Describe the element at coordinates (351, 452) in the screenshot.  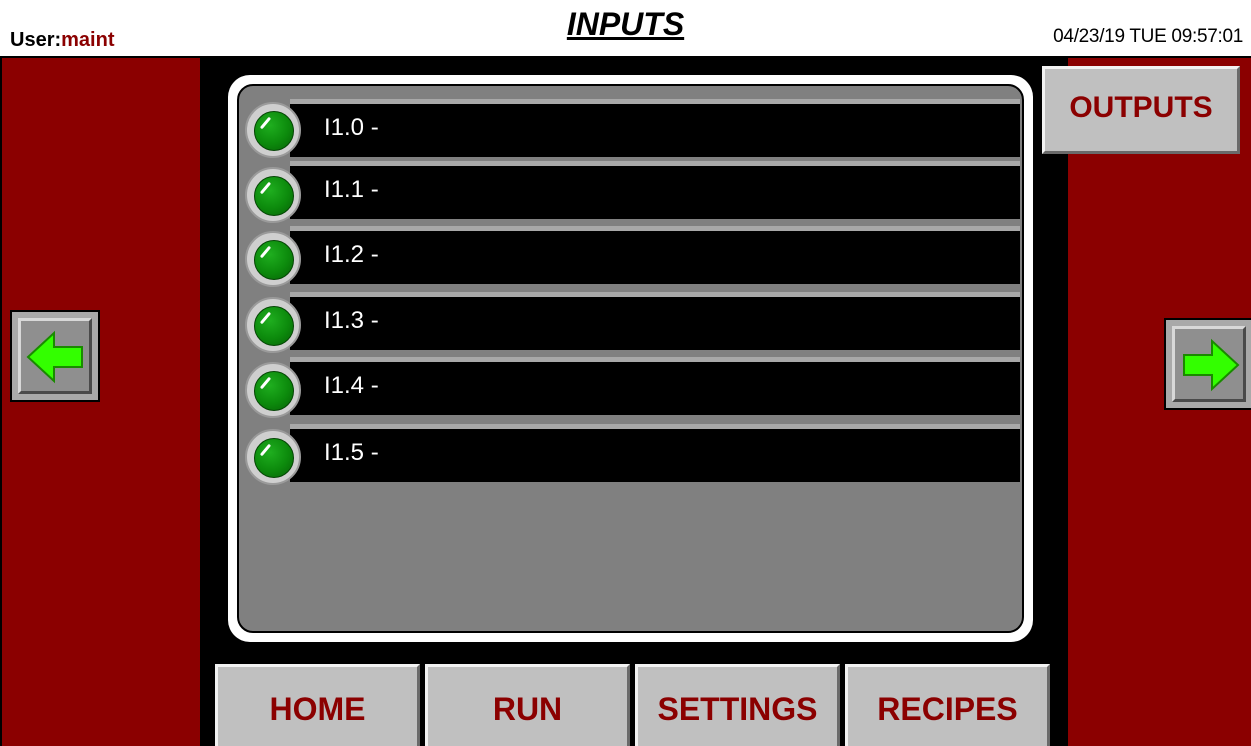
I see `input-label: I1.5 -` at that location.